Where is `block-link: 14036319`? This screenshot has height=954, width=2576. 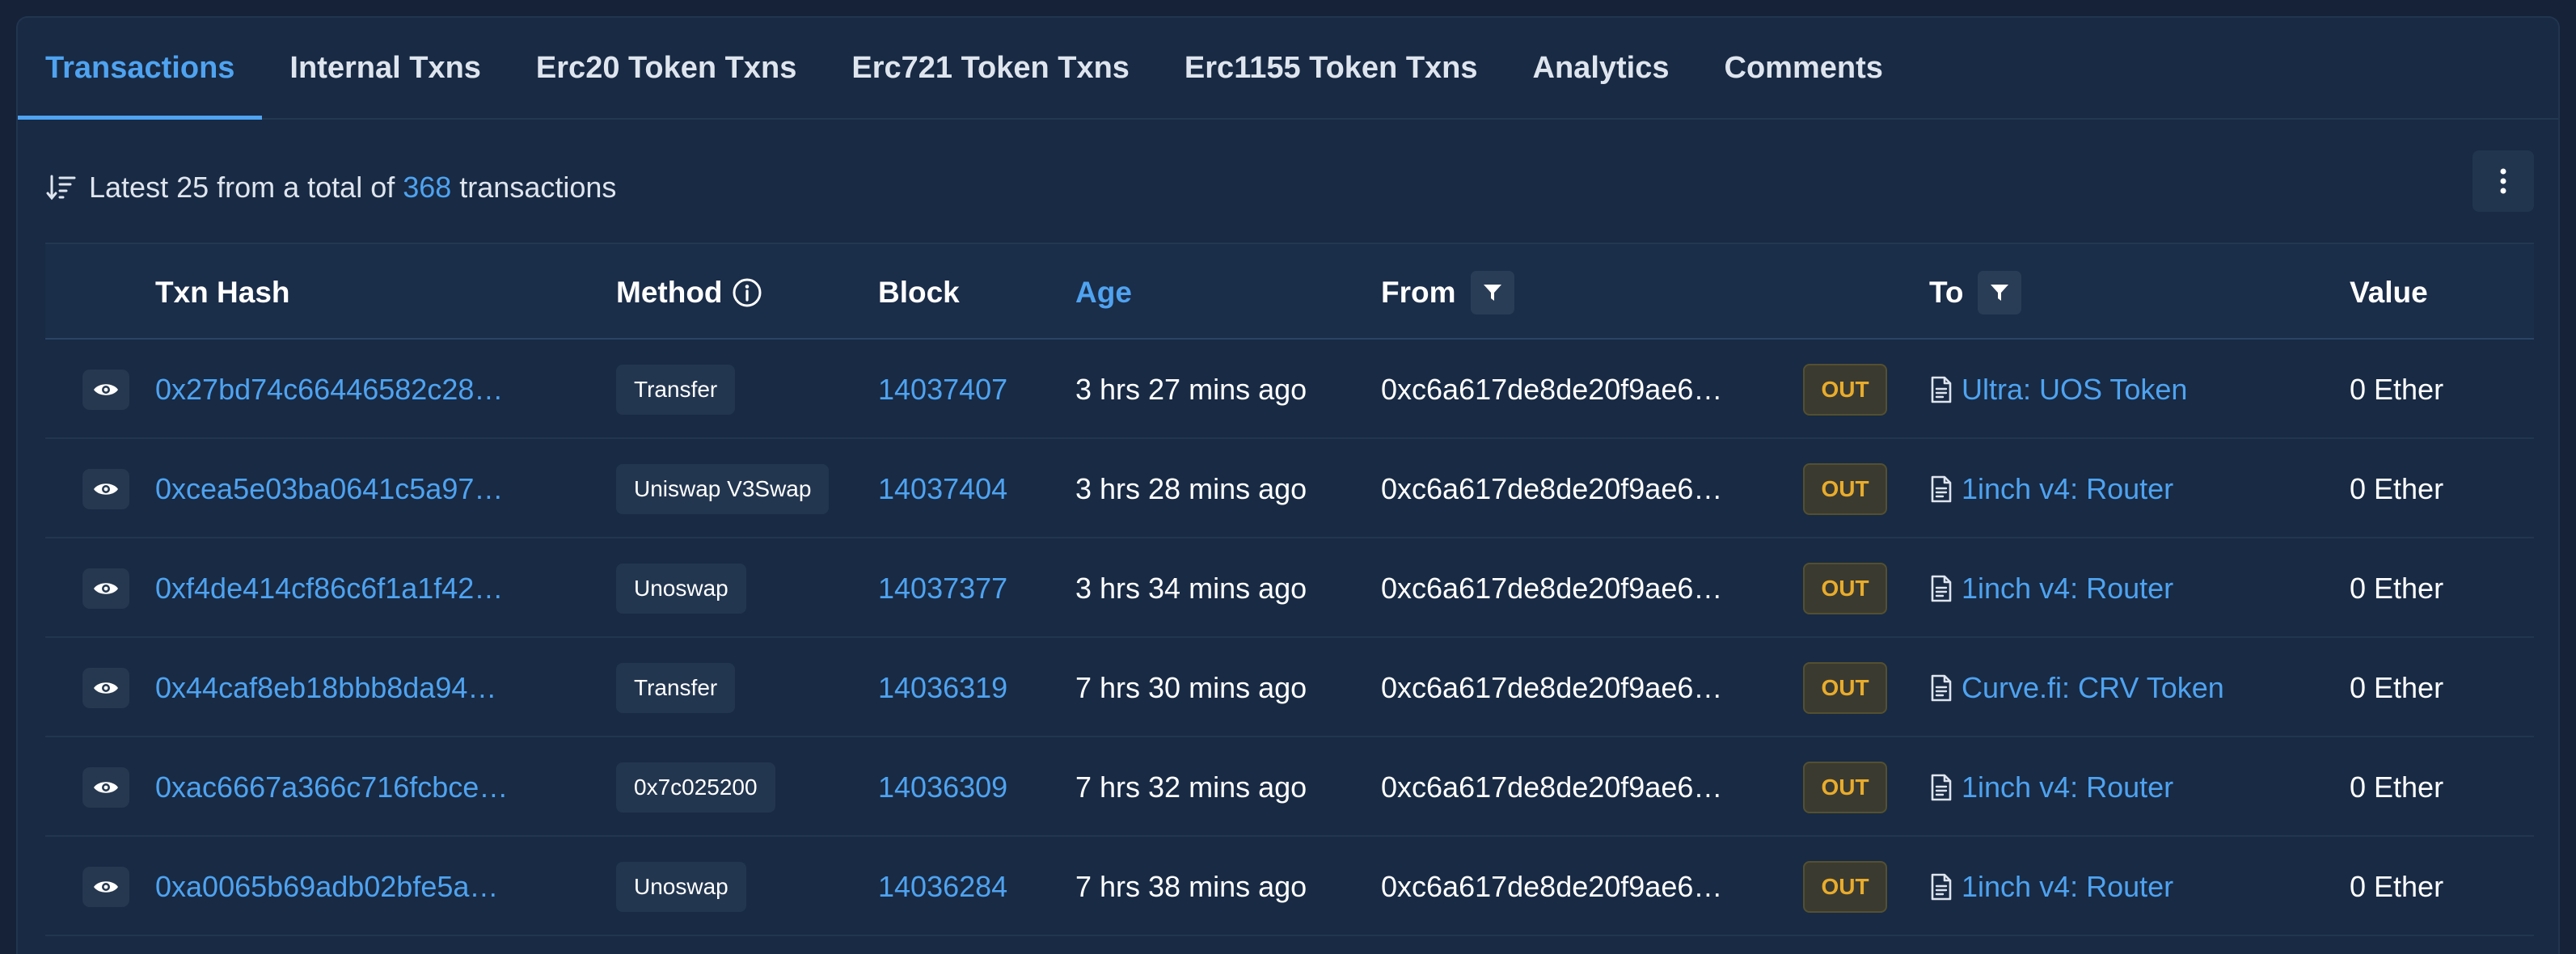 block-link: 14036319 is located at coordinates (942, 687).